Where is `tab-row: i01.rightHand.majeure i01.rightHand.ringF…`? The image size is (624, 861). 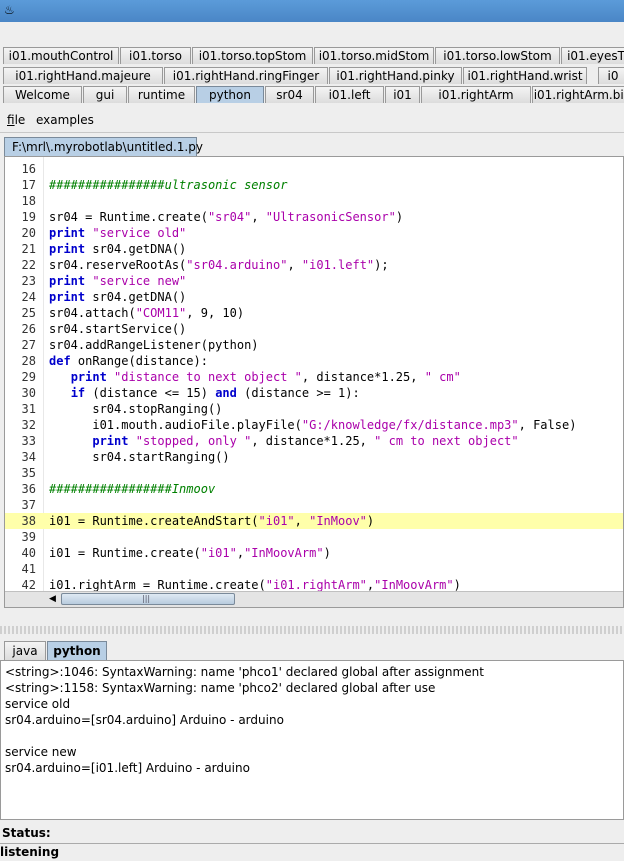
tab-row: i01.rightHand.majeure i01.rightHand.ringF… is located at coordinates (312, 76).